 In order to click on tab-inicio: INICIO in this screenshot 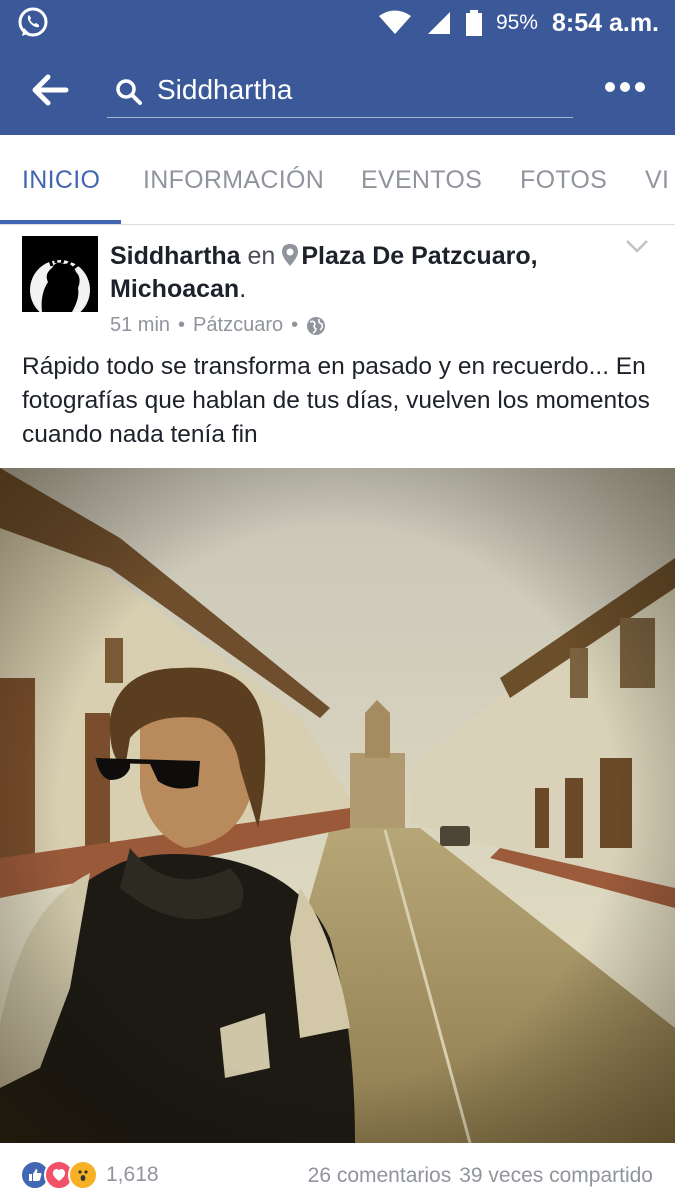, I will do `click(61, 180)`.